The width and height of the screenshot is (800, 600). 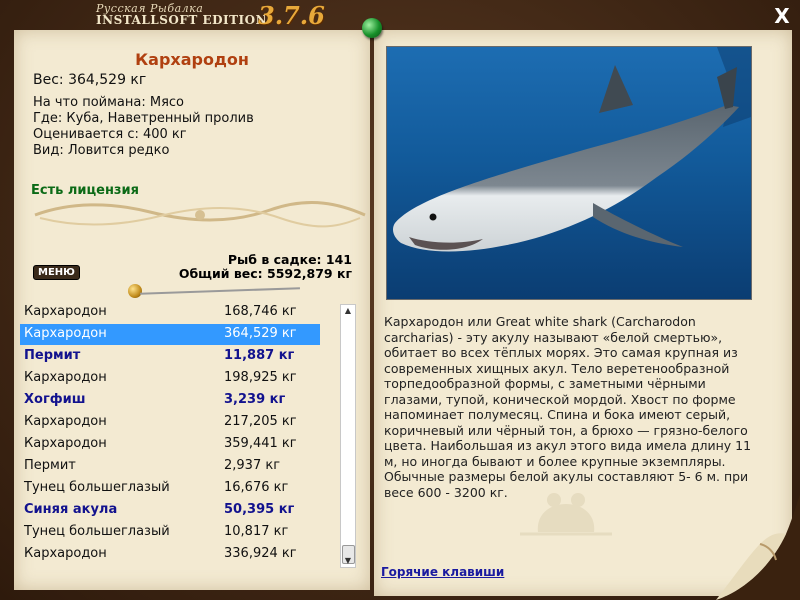 I want to click on list-item: Хогфиш 3,239 кг, so click(x=170, y=400).